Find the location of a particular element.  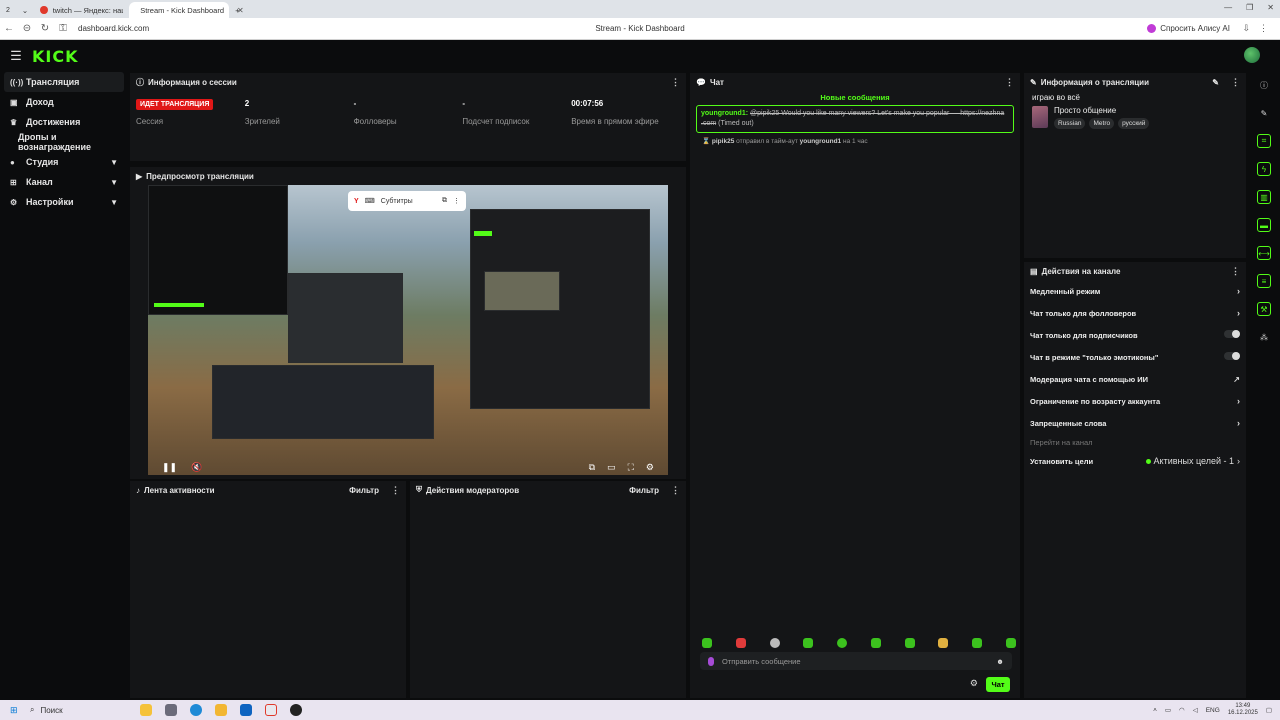

obs-icon is located at coordinates (296, 710).